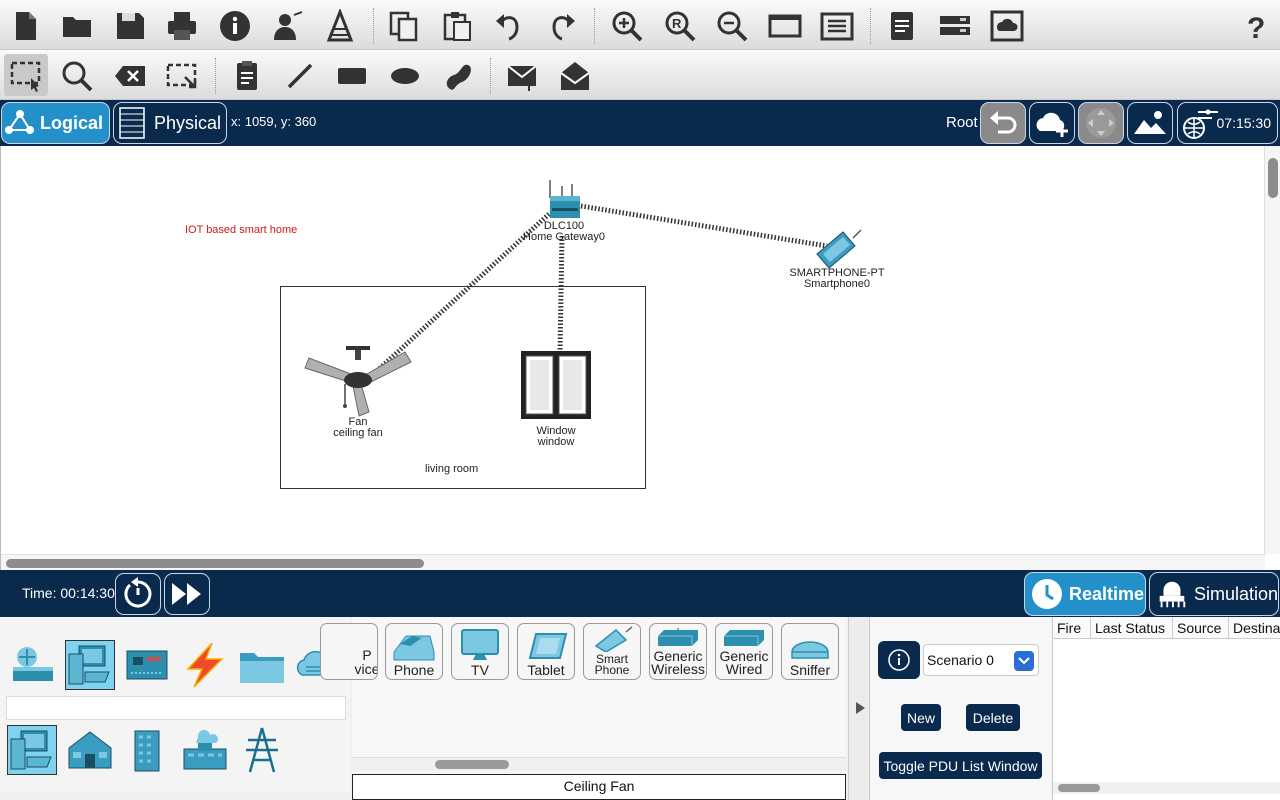 The width and height of the screenshot is (1280, 800). I want to click on room-label: living room, so click(452, 469).